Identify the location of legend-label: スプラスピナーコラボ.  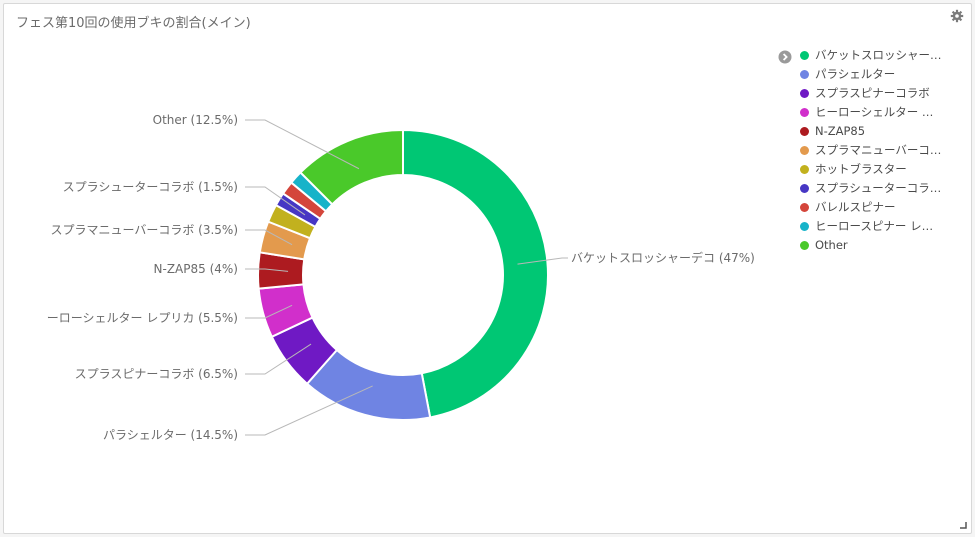
(872, 93).